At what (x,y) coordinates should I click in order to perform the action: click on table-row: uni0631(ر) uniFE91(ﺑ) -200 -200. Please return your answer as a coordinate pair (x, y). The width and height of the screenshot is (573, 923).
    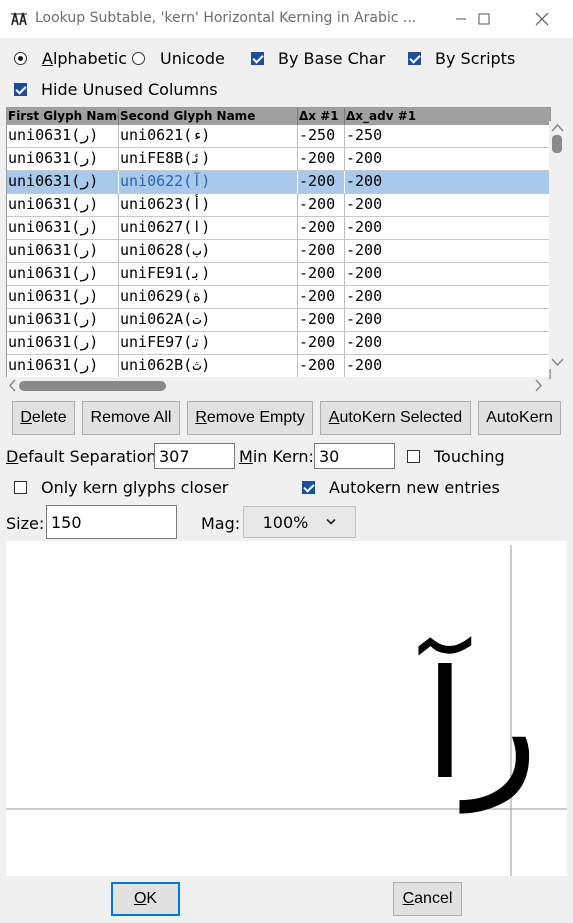
    Looking at the image, I should click on (278, 274).